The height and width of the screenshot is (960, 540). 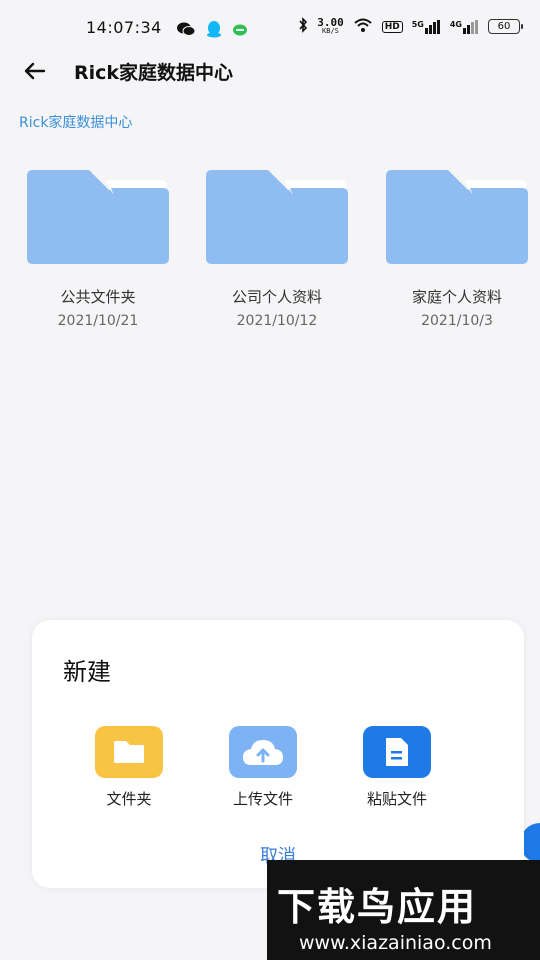 I want to click on action-label: 粘贴文件, so click(x=396, y=799).